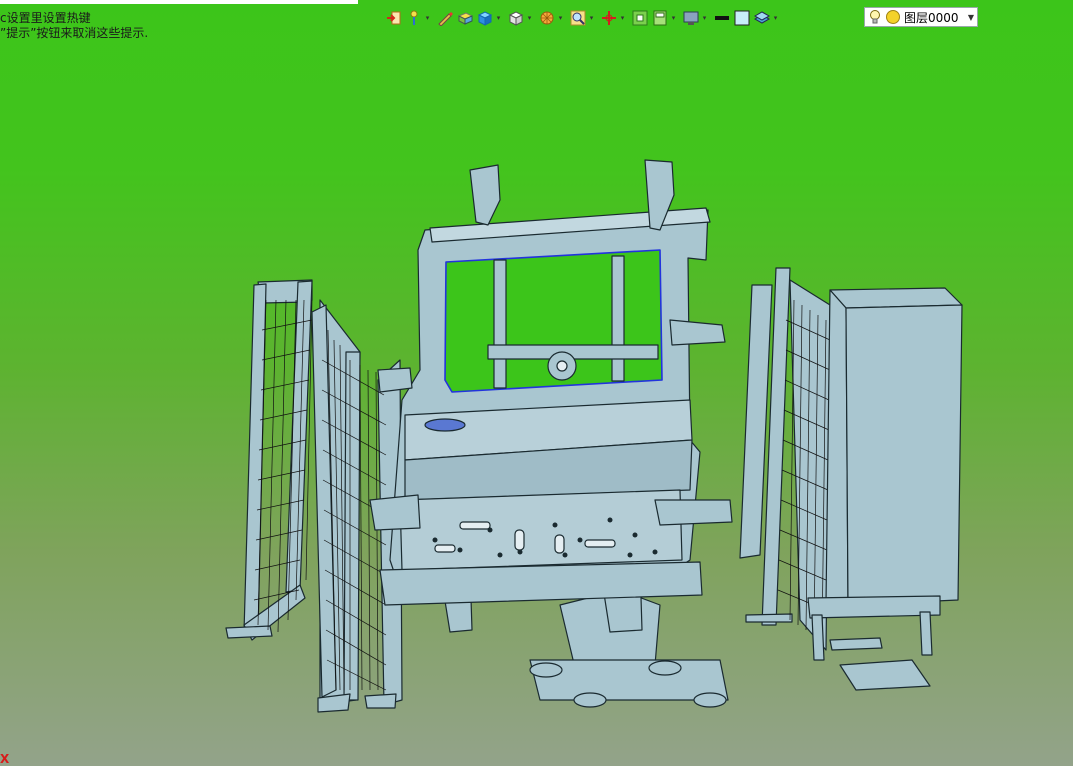 This screenshot has height=766, width=1073. What do you see at coordinates (885, 489) in the screenshot?
I see `control-cabinet` at bounding box center [885, 489].